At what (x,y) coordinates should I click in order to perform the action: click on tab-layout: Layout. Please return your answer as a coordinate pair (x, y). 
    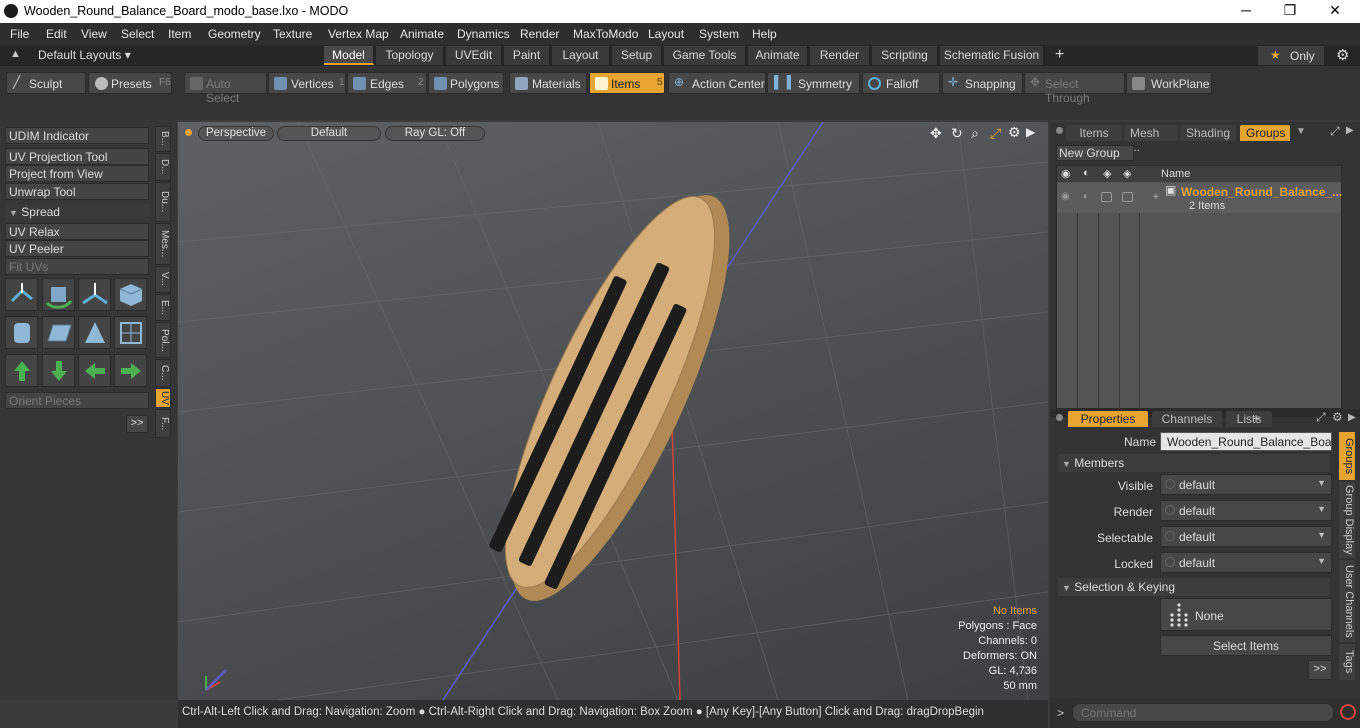
    Looking at the image, I should click on (581, 55).